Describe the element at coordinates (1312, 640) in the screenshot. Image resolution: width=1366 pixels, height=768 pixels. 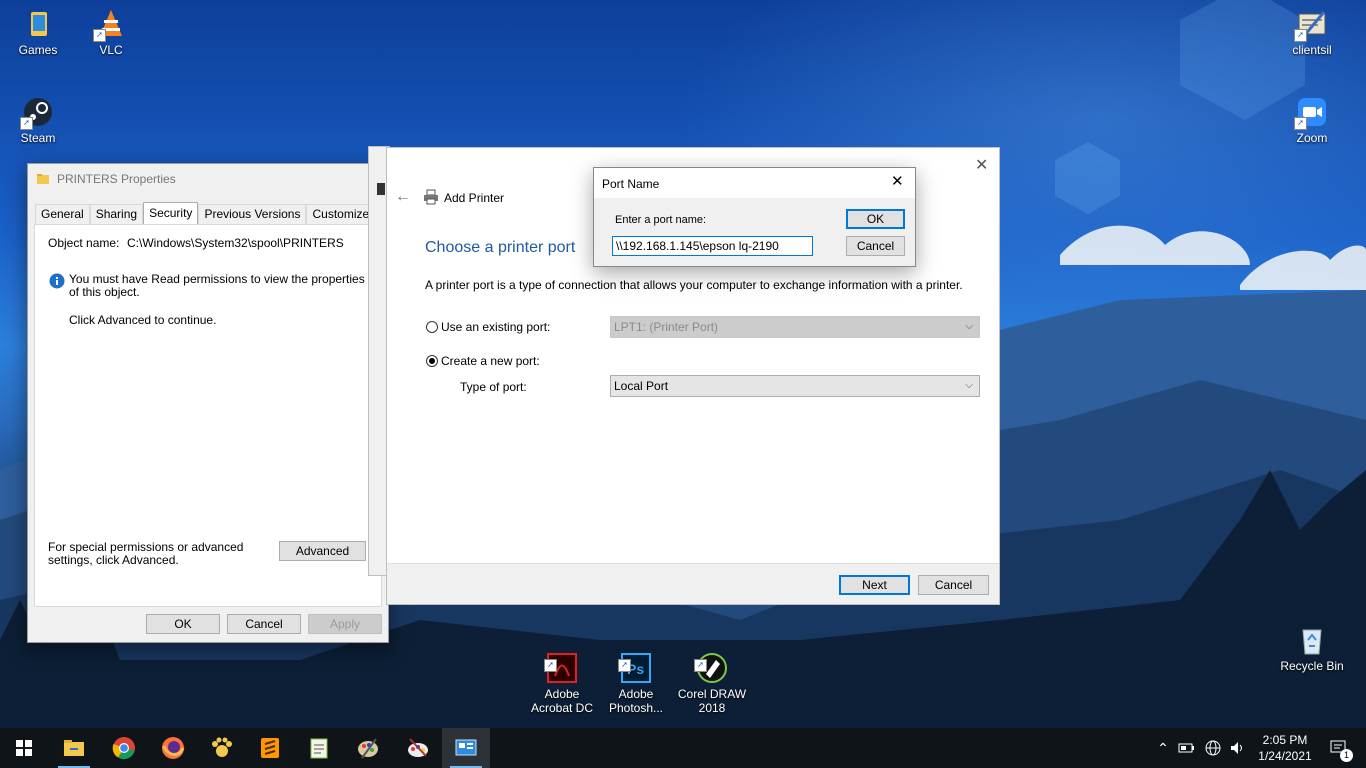
I see `recycle-bin-icon` at that location.